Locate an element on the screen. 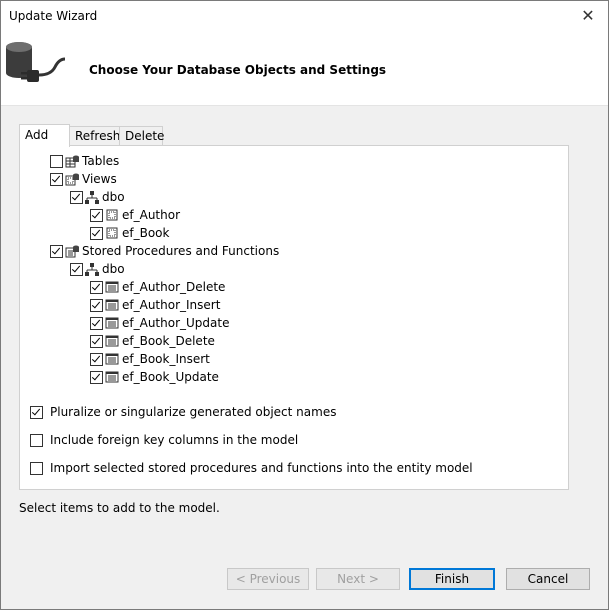 This screenshot has height=610, width=609. tree-node-proc-item: ef_Book_Insert is located at coordinates (150, 359).